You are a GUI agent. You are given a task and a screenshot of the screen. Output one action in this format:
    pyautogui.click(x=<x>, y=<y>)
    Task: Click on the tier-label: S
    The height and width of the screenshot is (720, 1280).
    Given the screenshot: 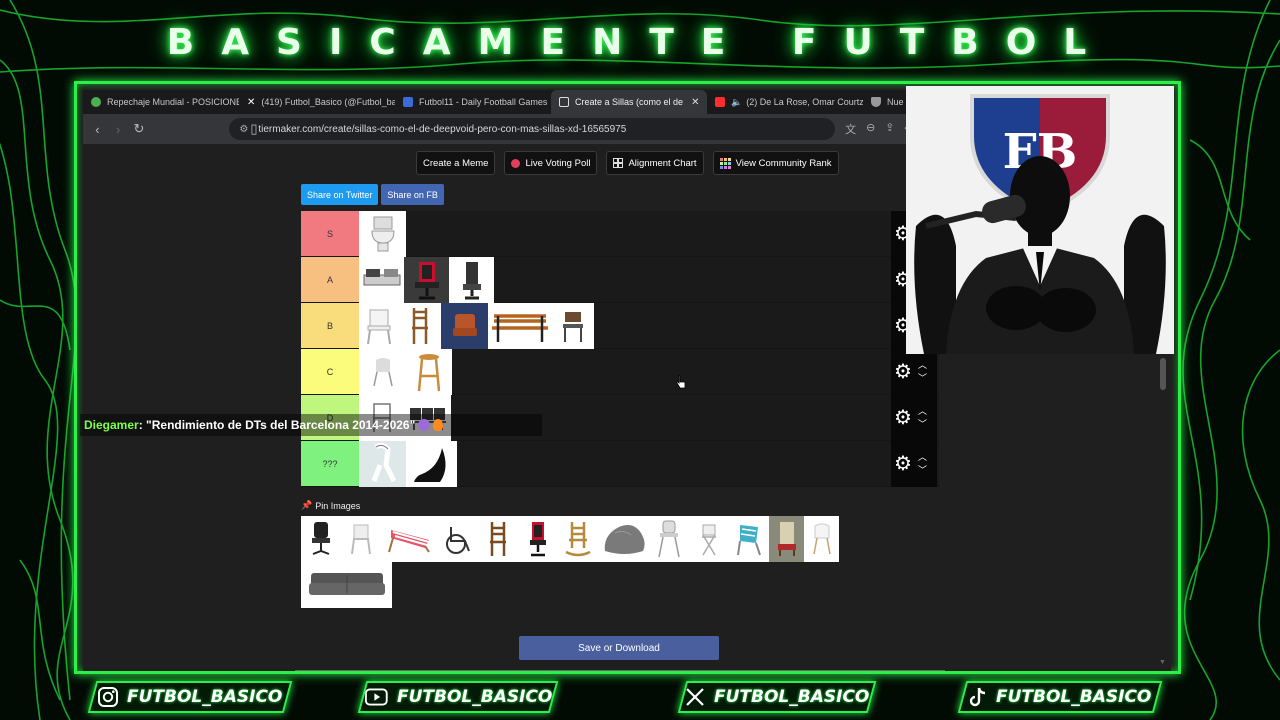 What is the action you would take?
    pyautogui.click(x=330, y=233)
    